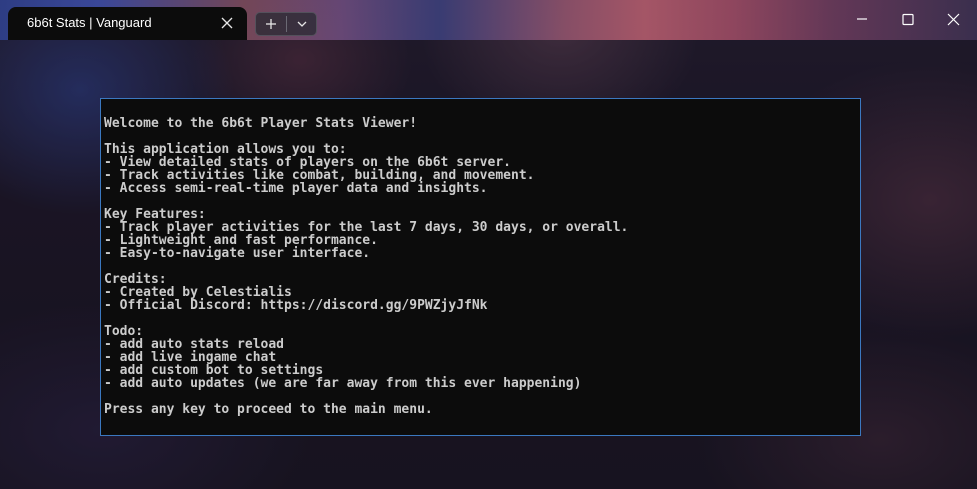 This screenshot has height=489, width=977. I want to click on maximize-button, so click(908, 20).